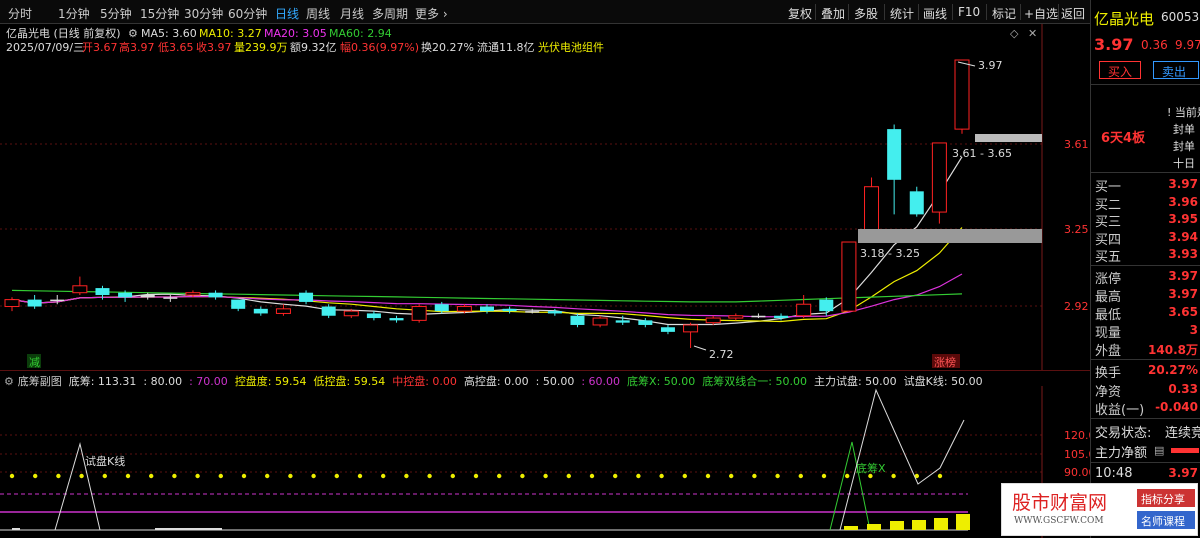 The height and width of the screenshot is (538, 1200). What do you see at coordinates (1004, 13) in the screenshot?
I see `mark-button: 标记` at bounding box center [1004, 13].